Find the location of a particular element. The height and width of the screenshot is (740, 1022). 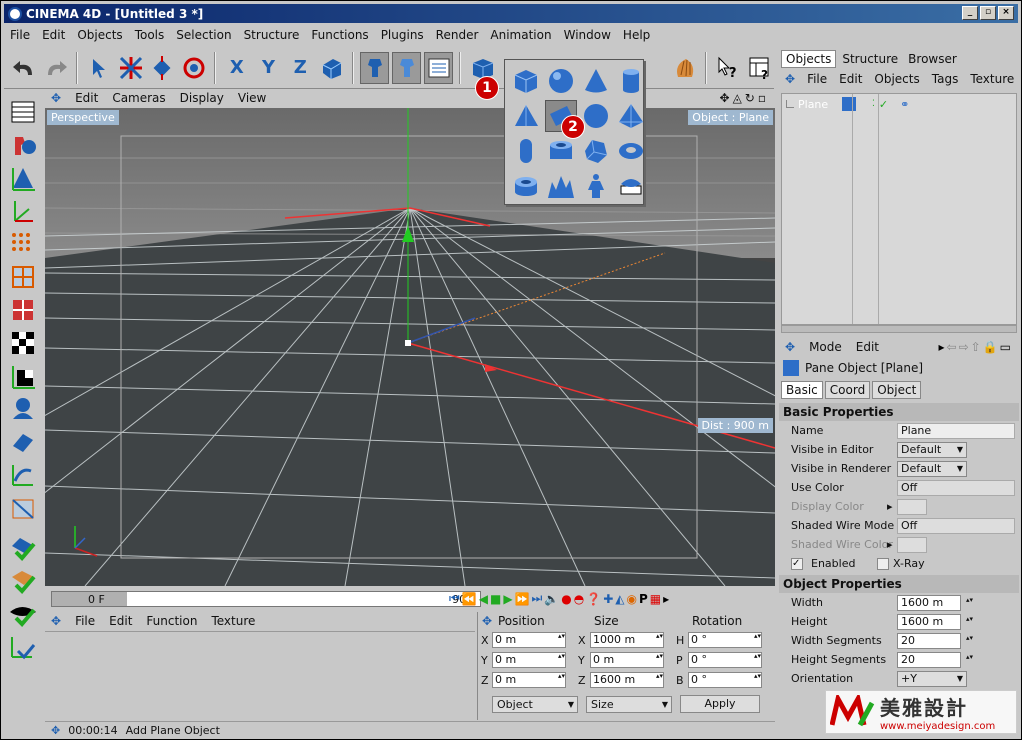

display-color-swatch is located at coordinates (912, 506).